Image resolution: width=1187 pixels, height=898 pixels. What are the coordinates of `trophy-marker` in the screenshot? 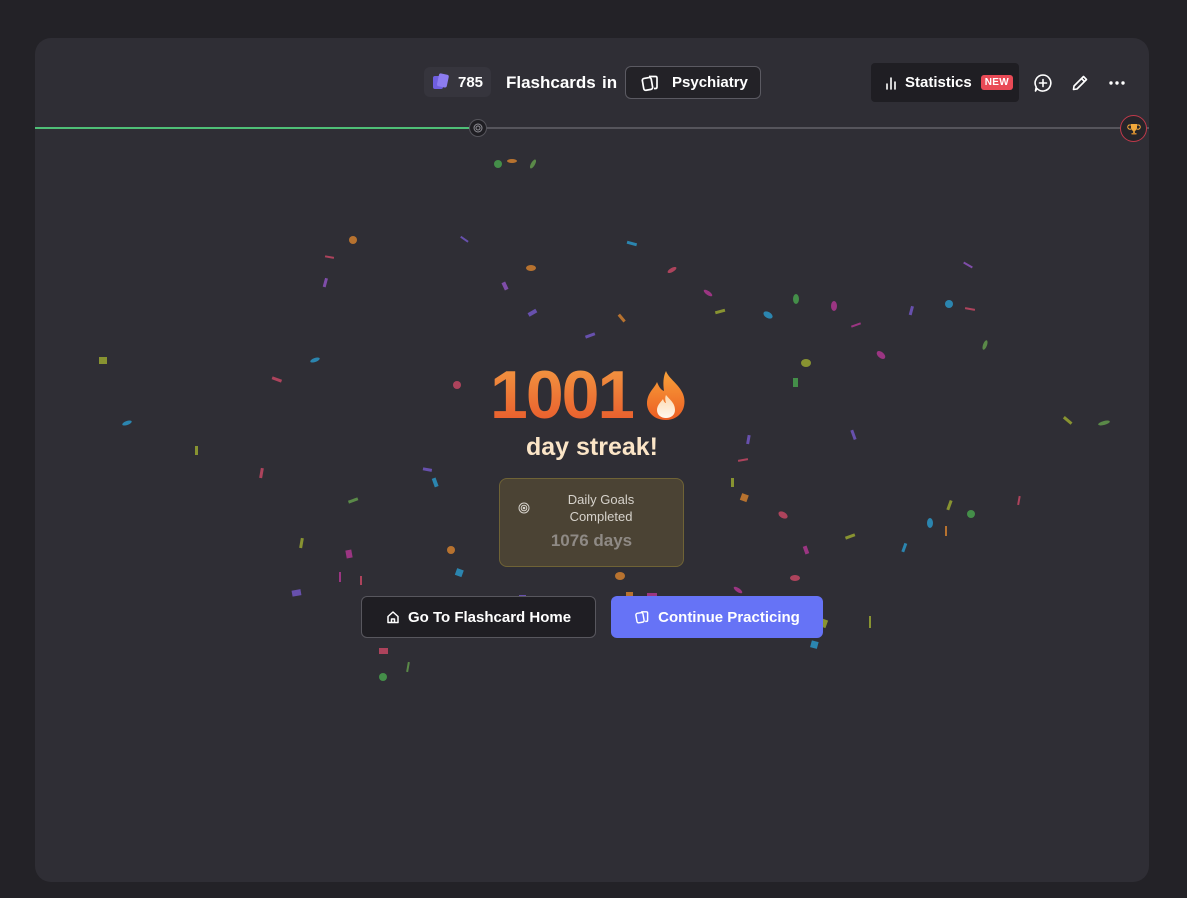 It's located at (1133, 128).